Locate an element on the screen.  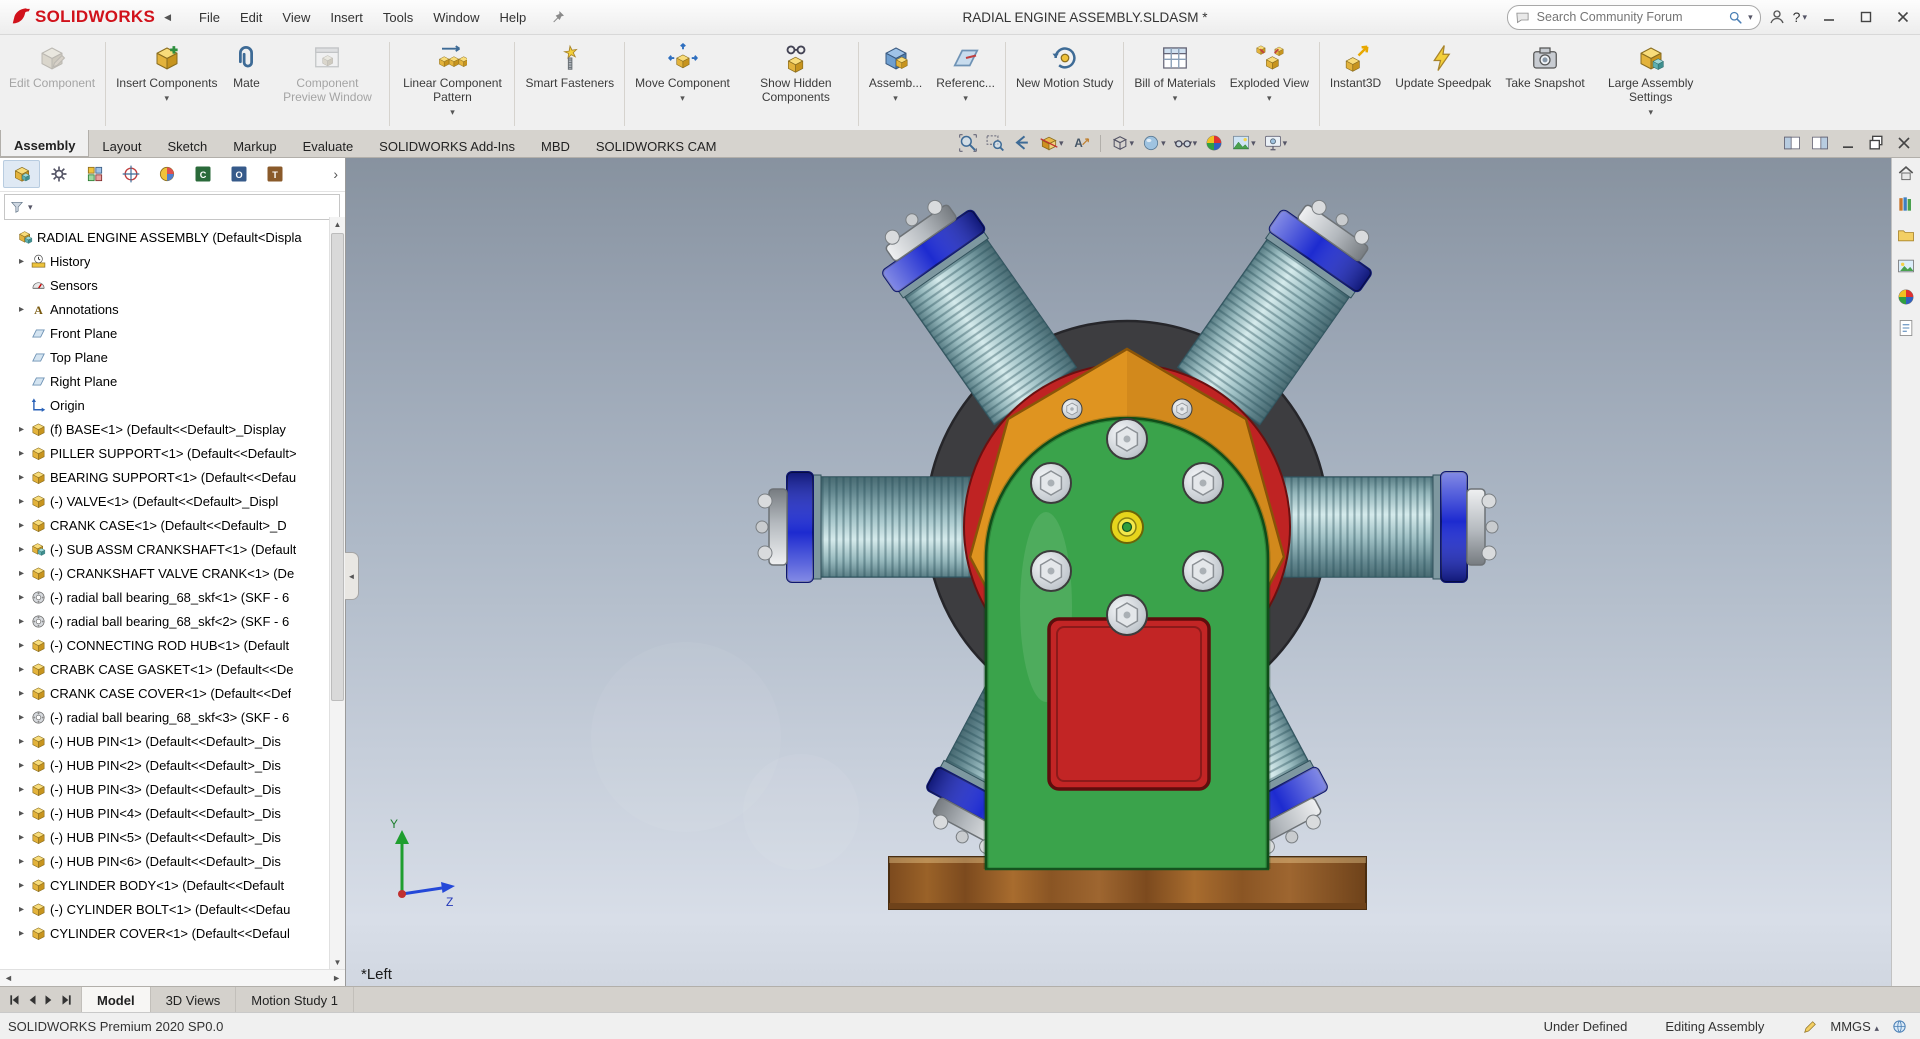
community-search-box: ▾ is located at coordinates (1633, 17).